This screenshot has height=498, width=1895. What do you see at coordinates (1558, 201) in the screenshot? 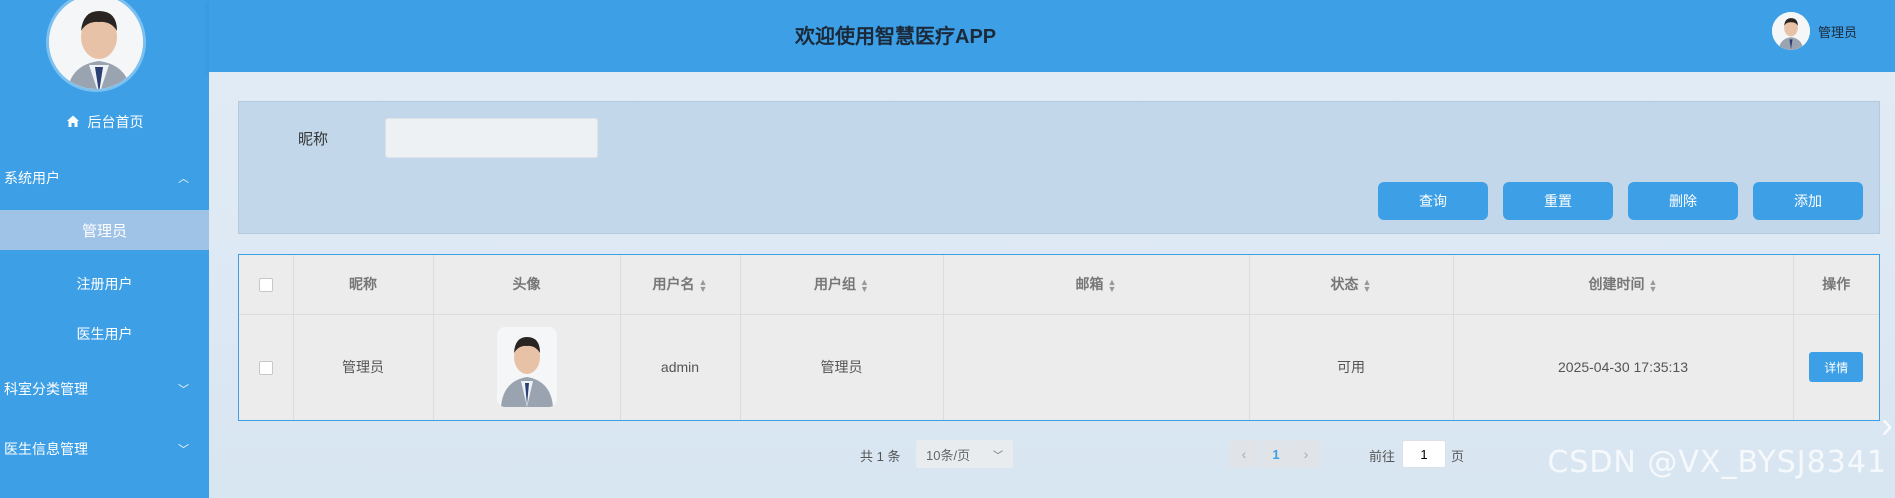
I see `reset-button: 重置` at bounding box center [1558, 201].